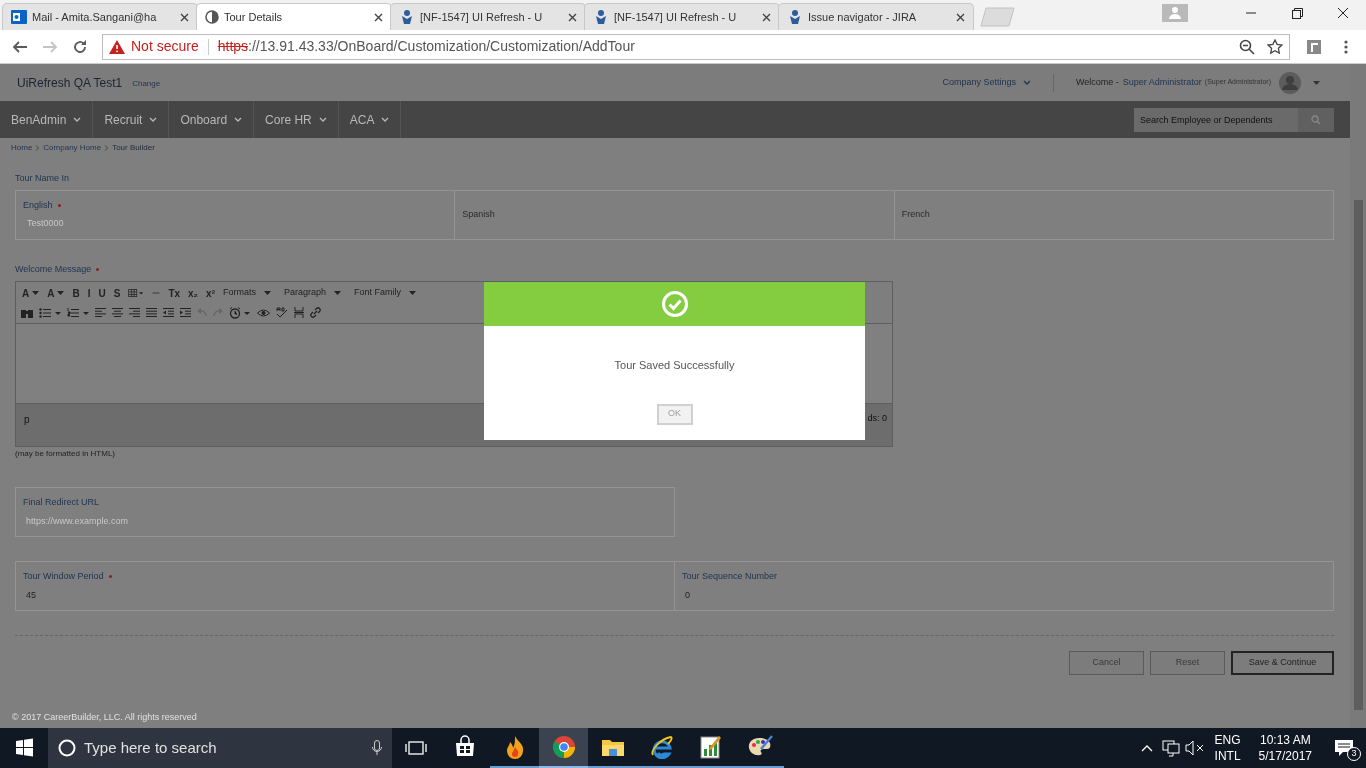  Describe the element at coordinates (165, 46) in the screenshot. I see `security-label: Not secure` at that location.